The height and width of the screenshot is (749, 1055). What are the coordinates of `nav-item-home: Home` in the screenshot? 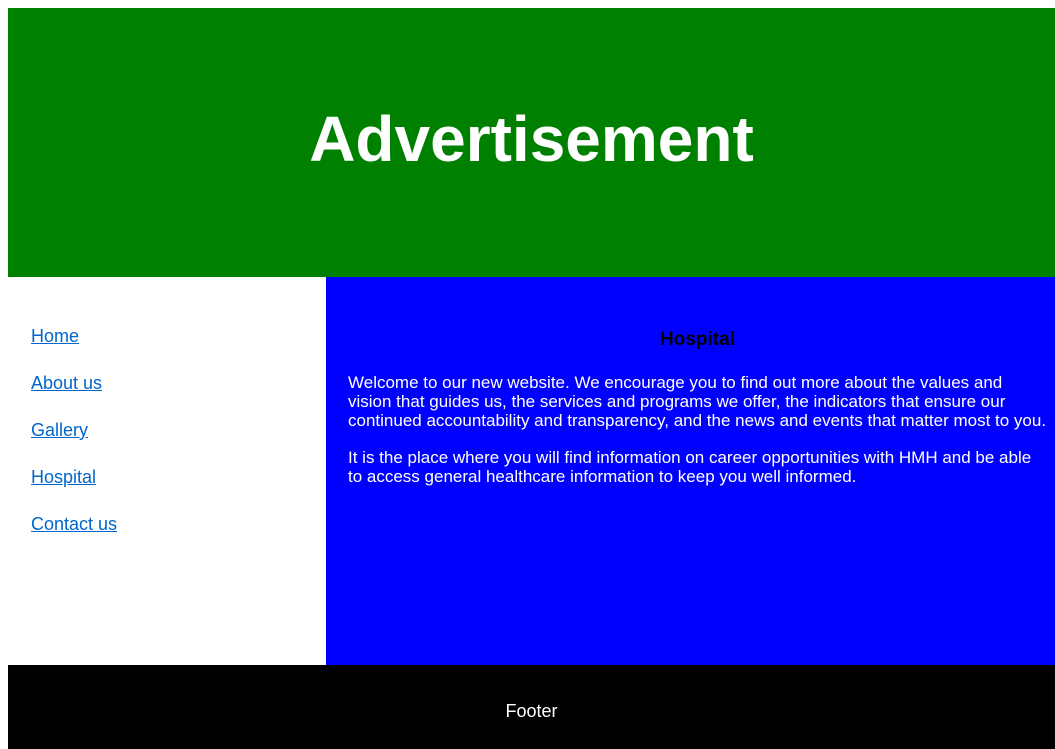 It's located at (74, 348).